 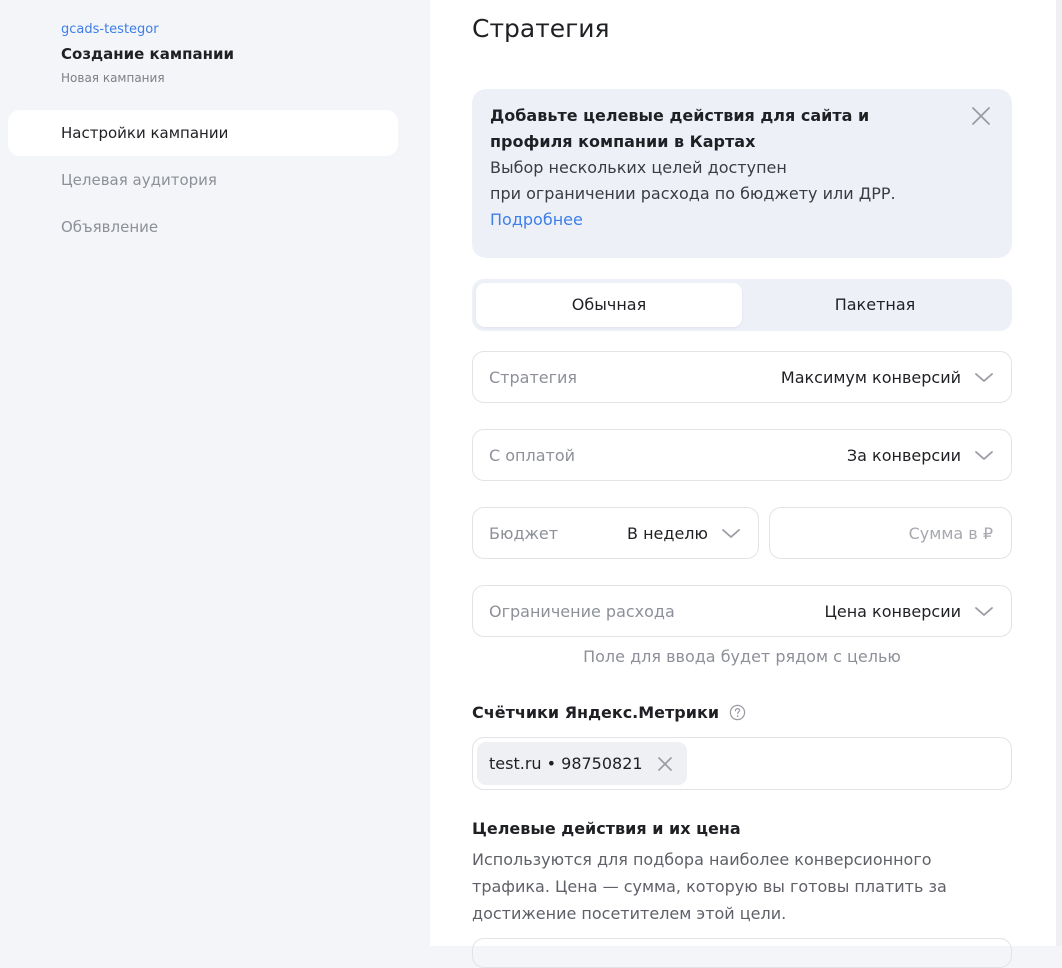 I want to click on account-name: gcads-testegor, so click(x=110, y=29).